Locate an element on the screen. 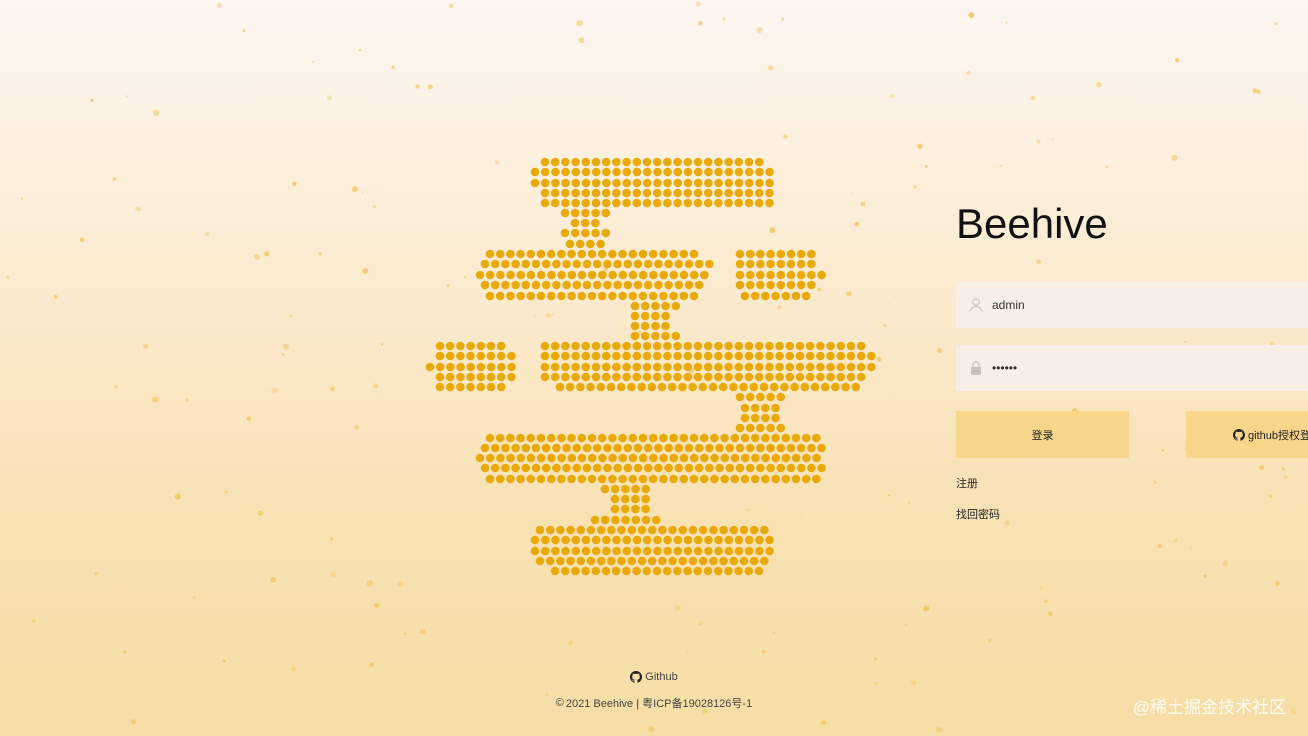  username-input is located at coordinates (1142, 305).